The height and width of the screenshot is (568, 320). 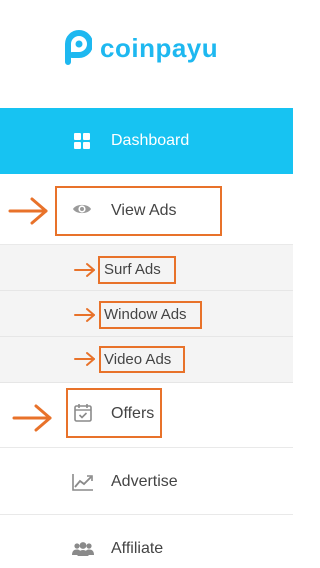 What do you see at coordinates (137, 270) in the screenshot?
I see `highlight-box-surf-ads` at bounding box center [137, 270].